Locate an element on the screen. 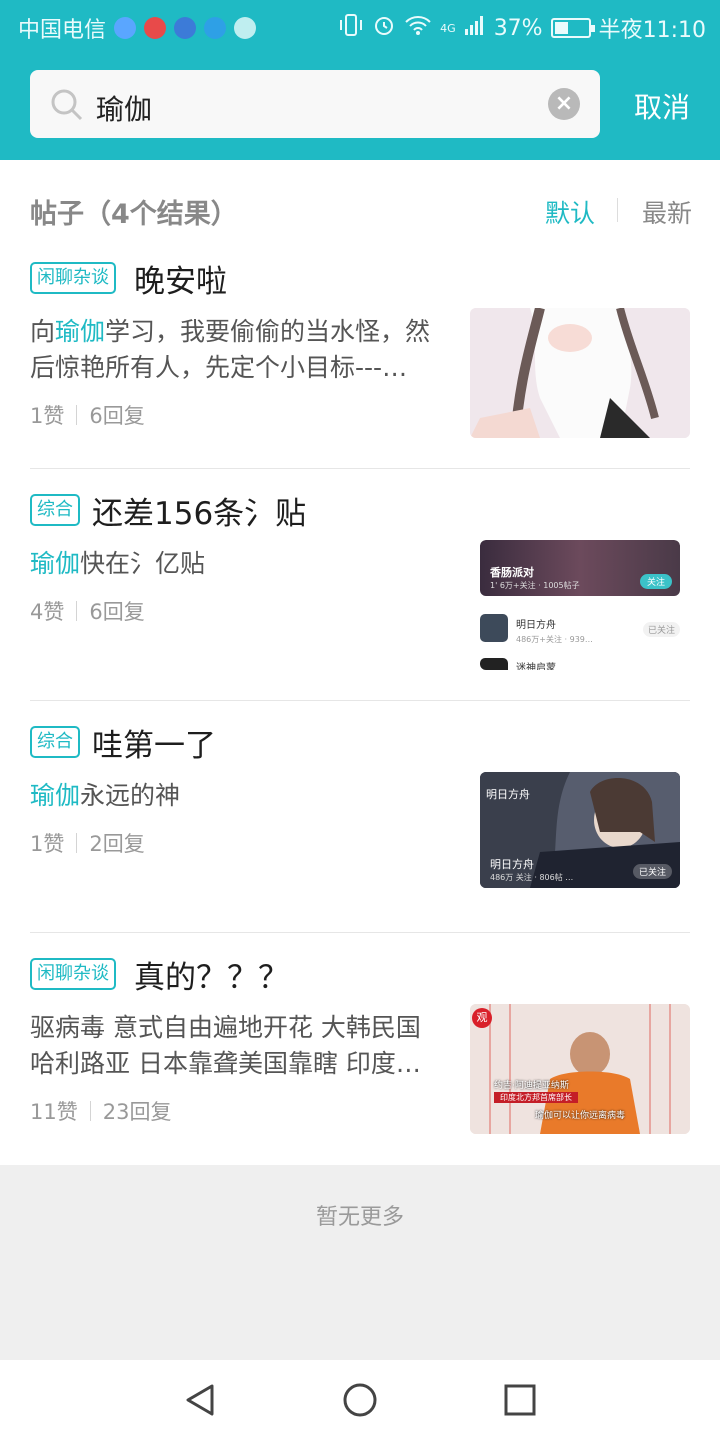 This screenshot has width=720, height=1440. post-meta: 1赞 6回复 is located at coordinates (87, 415).